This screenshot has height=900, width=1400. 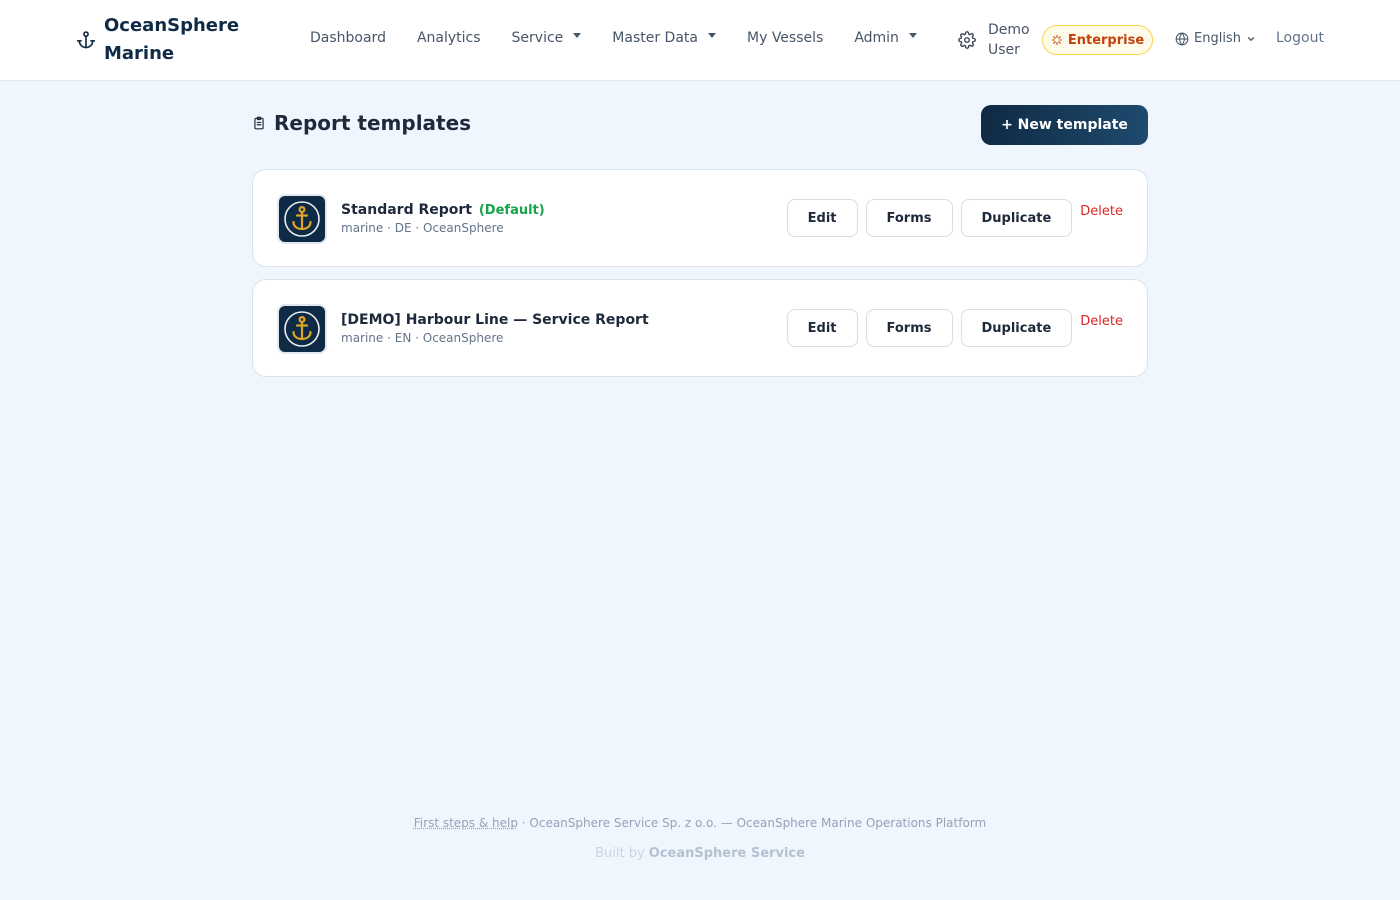 I want to click on brand-link: OceanSphere Marine, so click(x=160, y=40).